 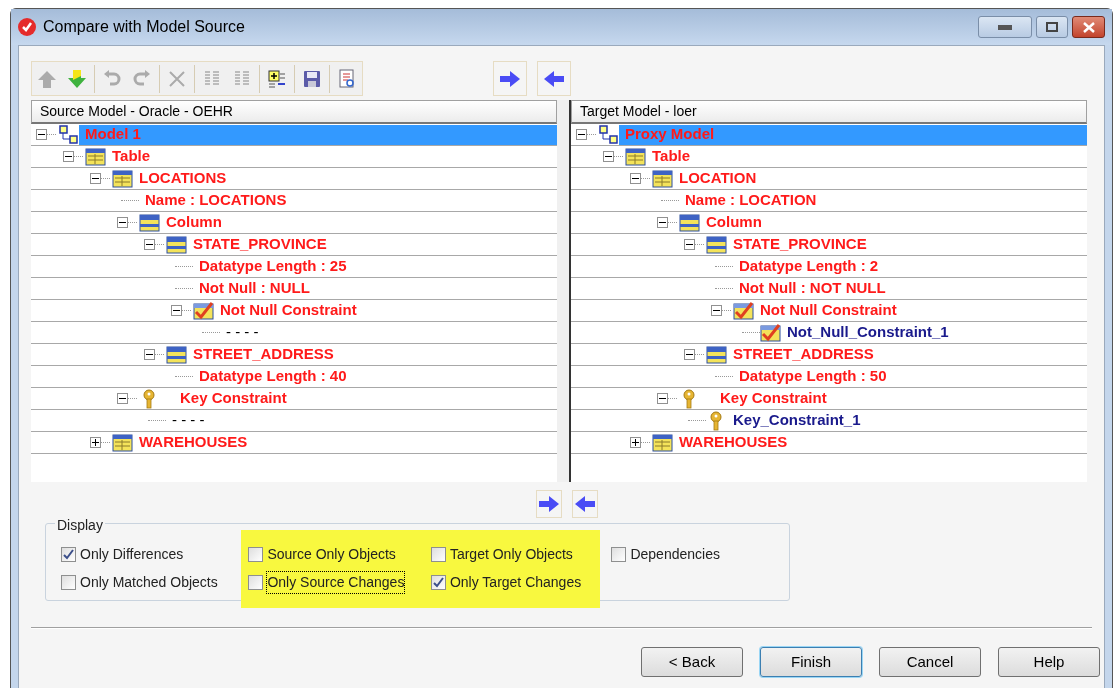 What do you see at coordinates (47, 78) in the screenshot?
I see `up-arrow-icon` at bounding box center [47, 78].